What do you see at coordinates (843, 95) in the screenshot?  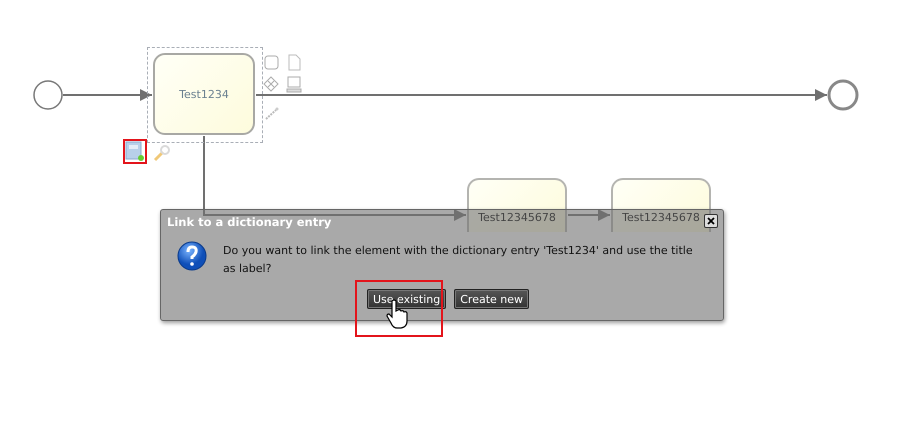 I see `end-event` at bounding box center [843, 95].